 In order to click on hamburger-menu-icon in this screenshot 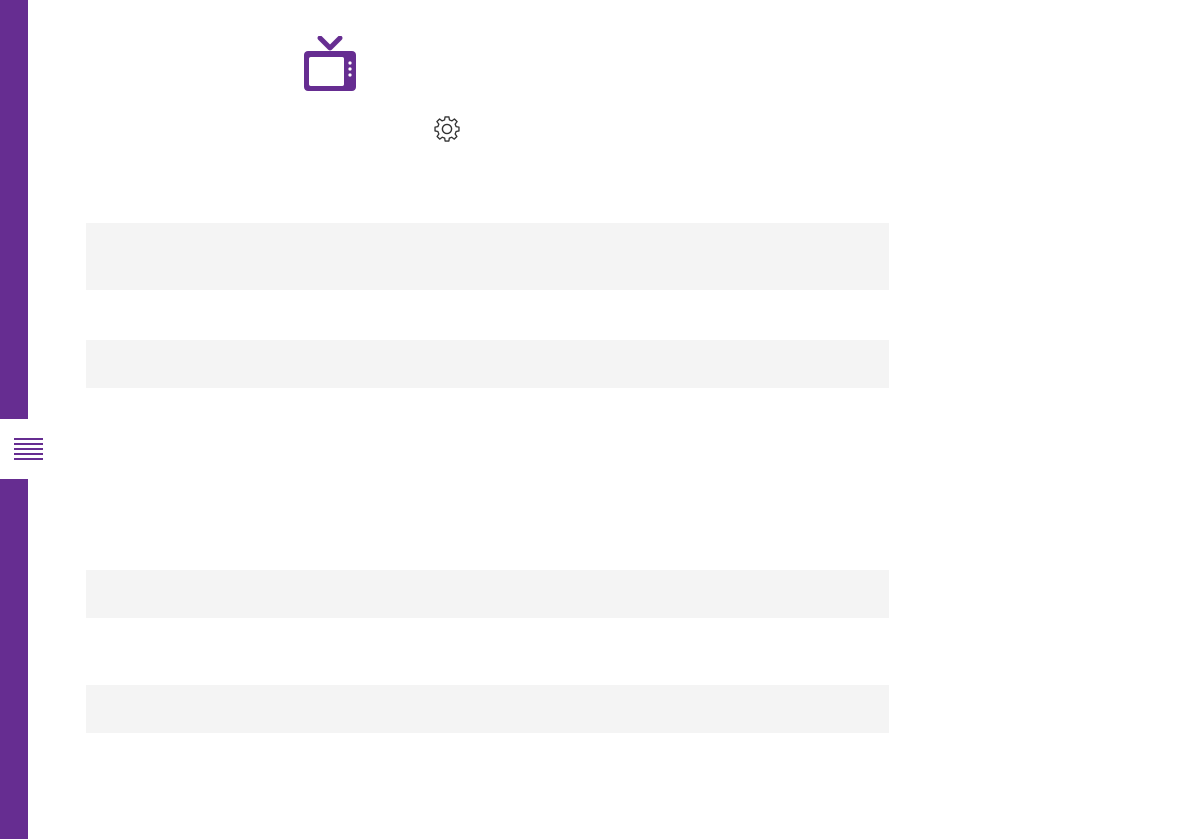, I will do `click(28, 449)`.